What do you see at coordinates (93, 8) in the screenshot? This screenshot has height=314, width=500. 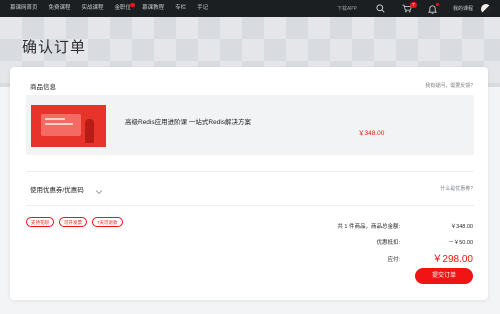 I see `nav-item-practical-courses: 实战课程` at bounding box center [93, 8].